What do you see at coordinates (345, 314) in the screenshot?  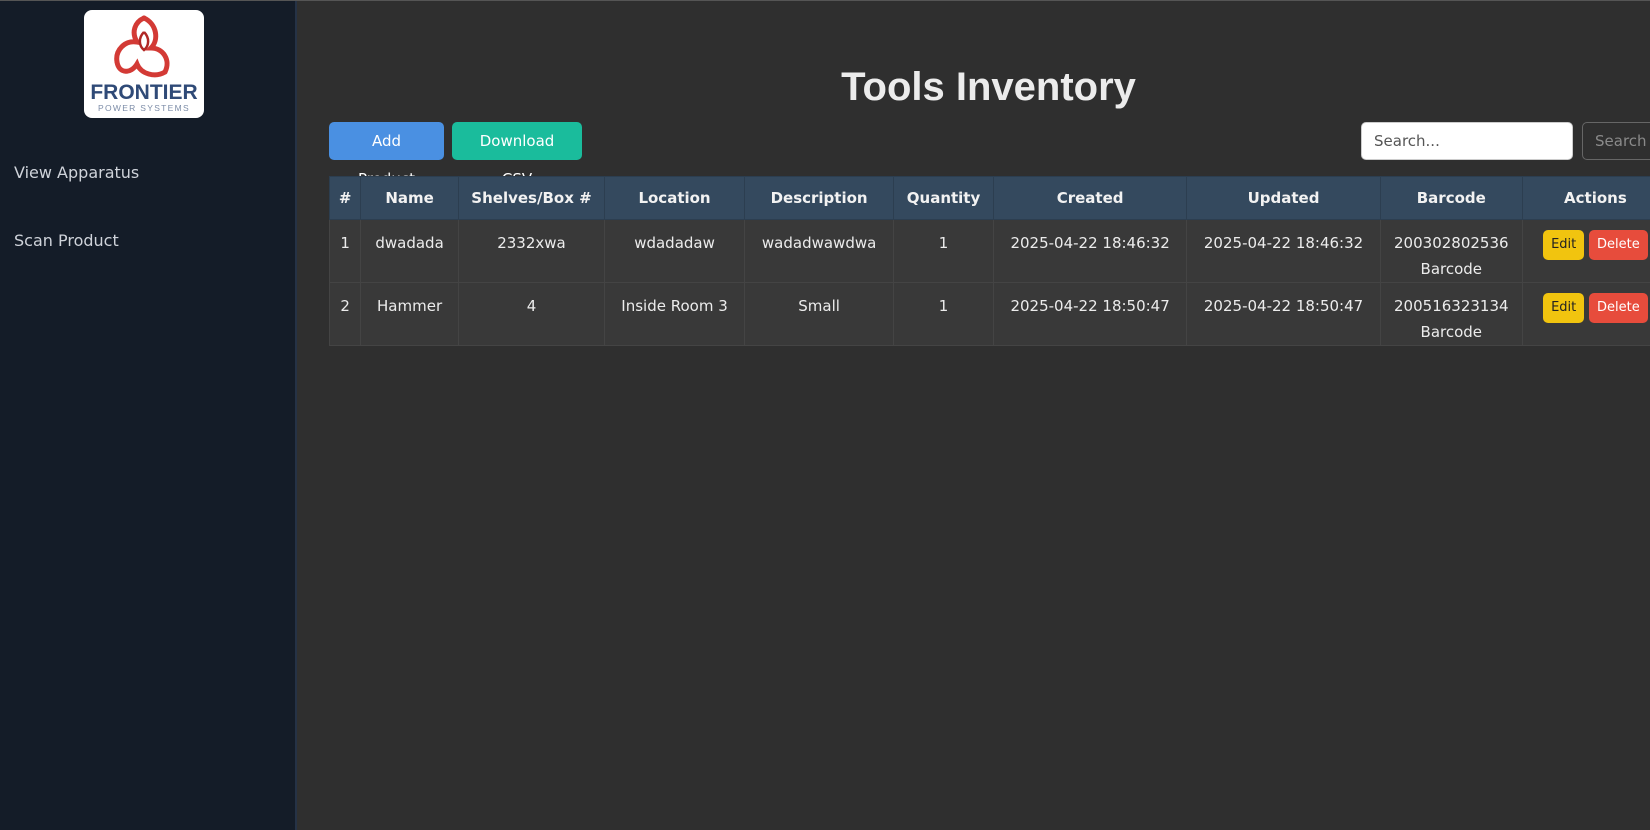 I see `cell-number: 2` at bounding box center [345, 314].